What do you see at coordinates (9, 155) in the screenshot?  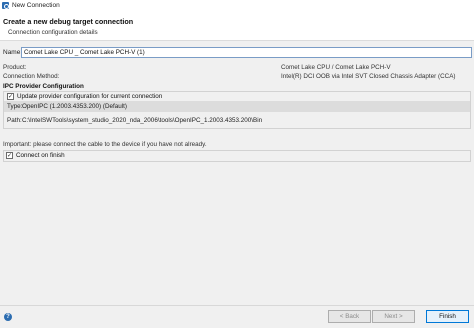 I see `connect-on-finish-checkbox: ✓` at bounding box center [9, 155].